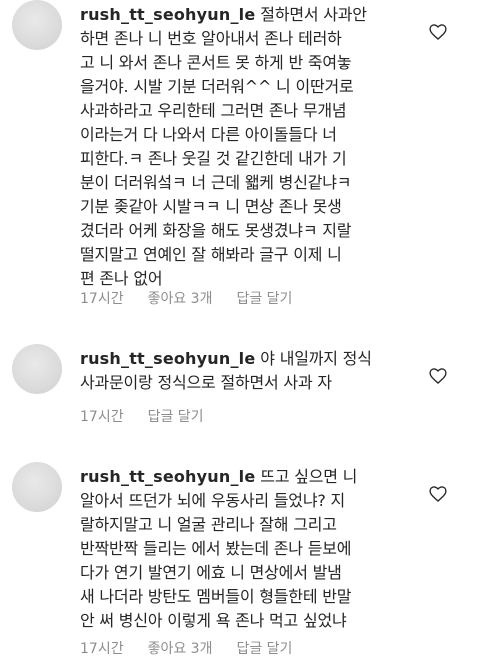 This screenshot has height=658, width=480. I want to click on comment-line: rush_tt_seohyun_le 뜨고 싶으면 니, so click(252, 477).